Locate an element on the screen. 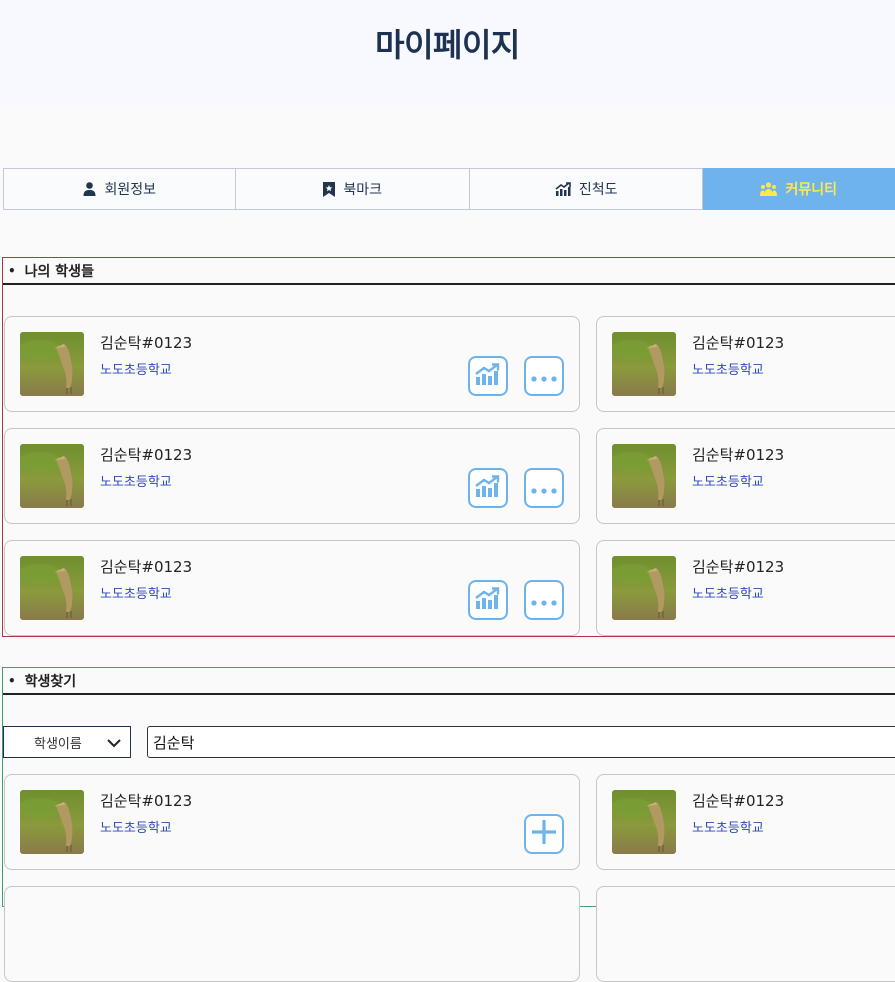  student-search-input is located at coordinates (521, 742).